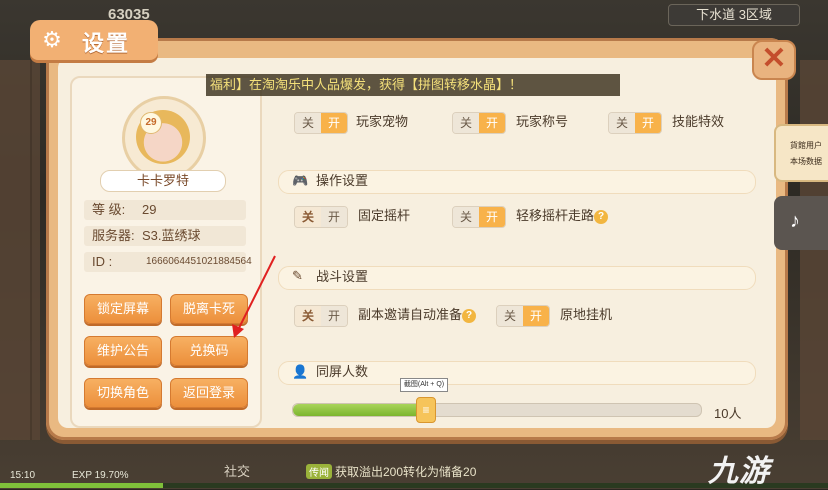 The image size is (828, 490). What do you see at coordinates (739, 471) in the screenshot?
I see `watermark-logo: 九游` at bounding box center [739, 471].